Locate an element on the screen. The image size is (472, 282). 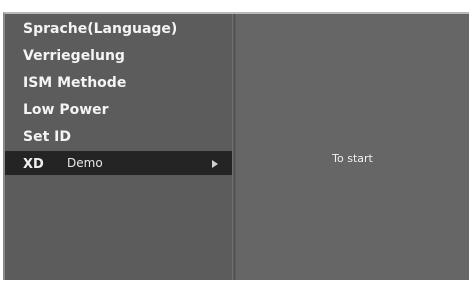
menu-item-demo-label: Demo is located at coordinates (85, 163).